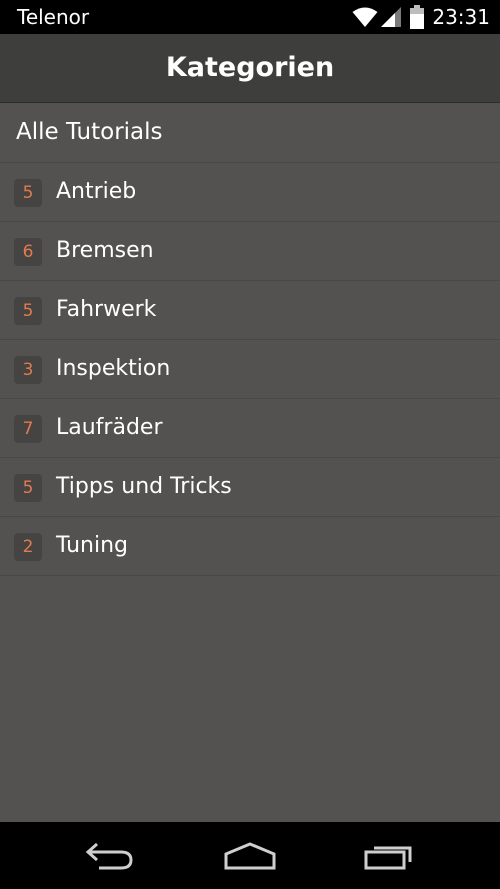 This screenshot has width=500, height=889. I want to click on category-item-inspektion: 3 Inspektion, so click(250, 369).